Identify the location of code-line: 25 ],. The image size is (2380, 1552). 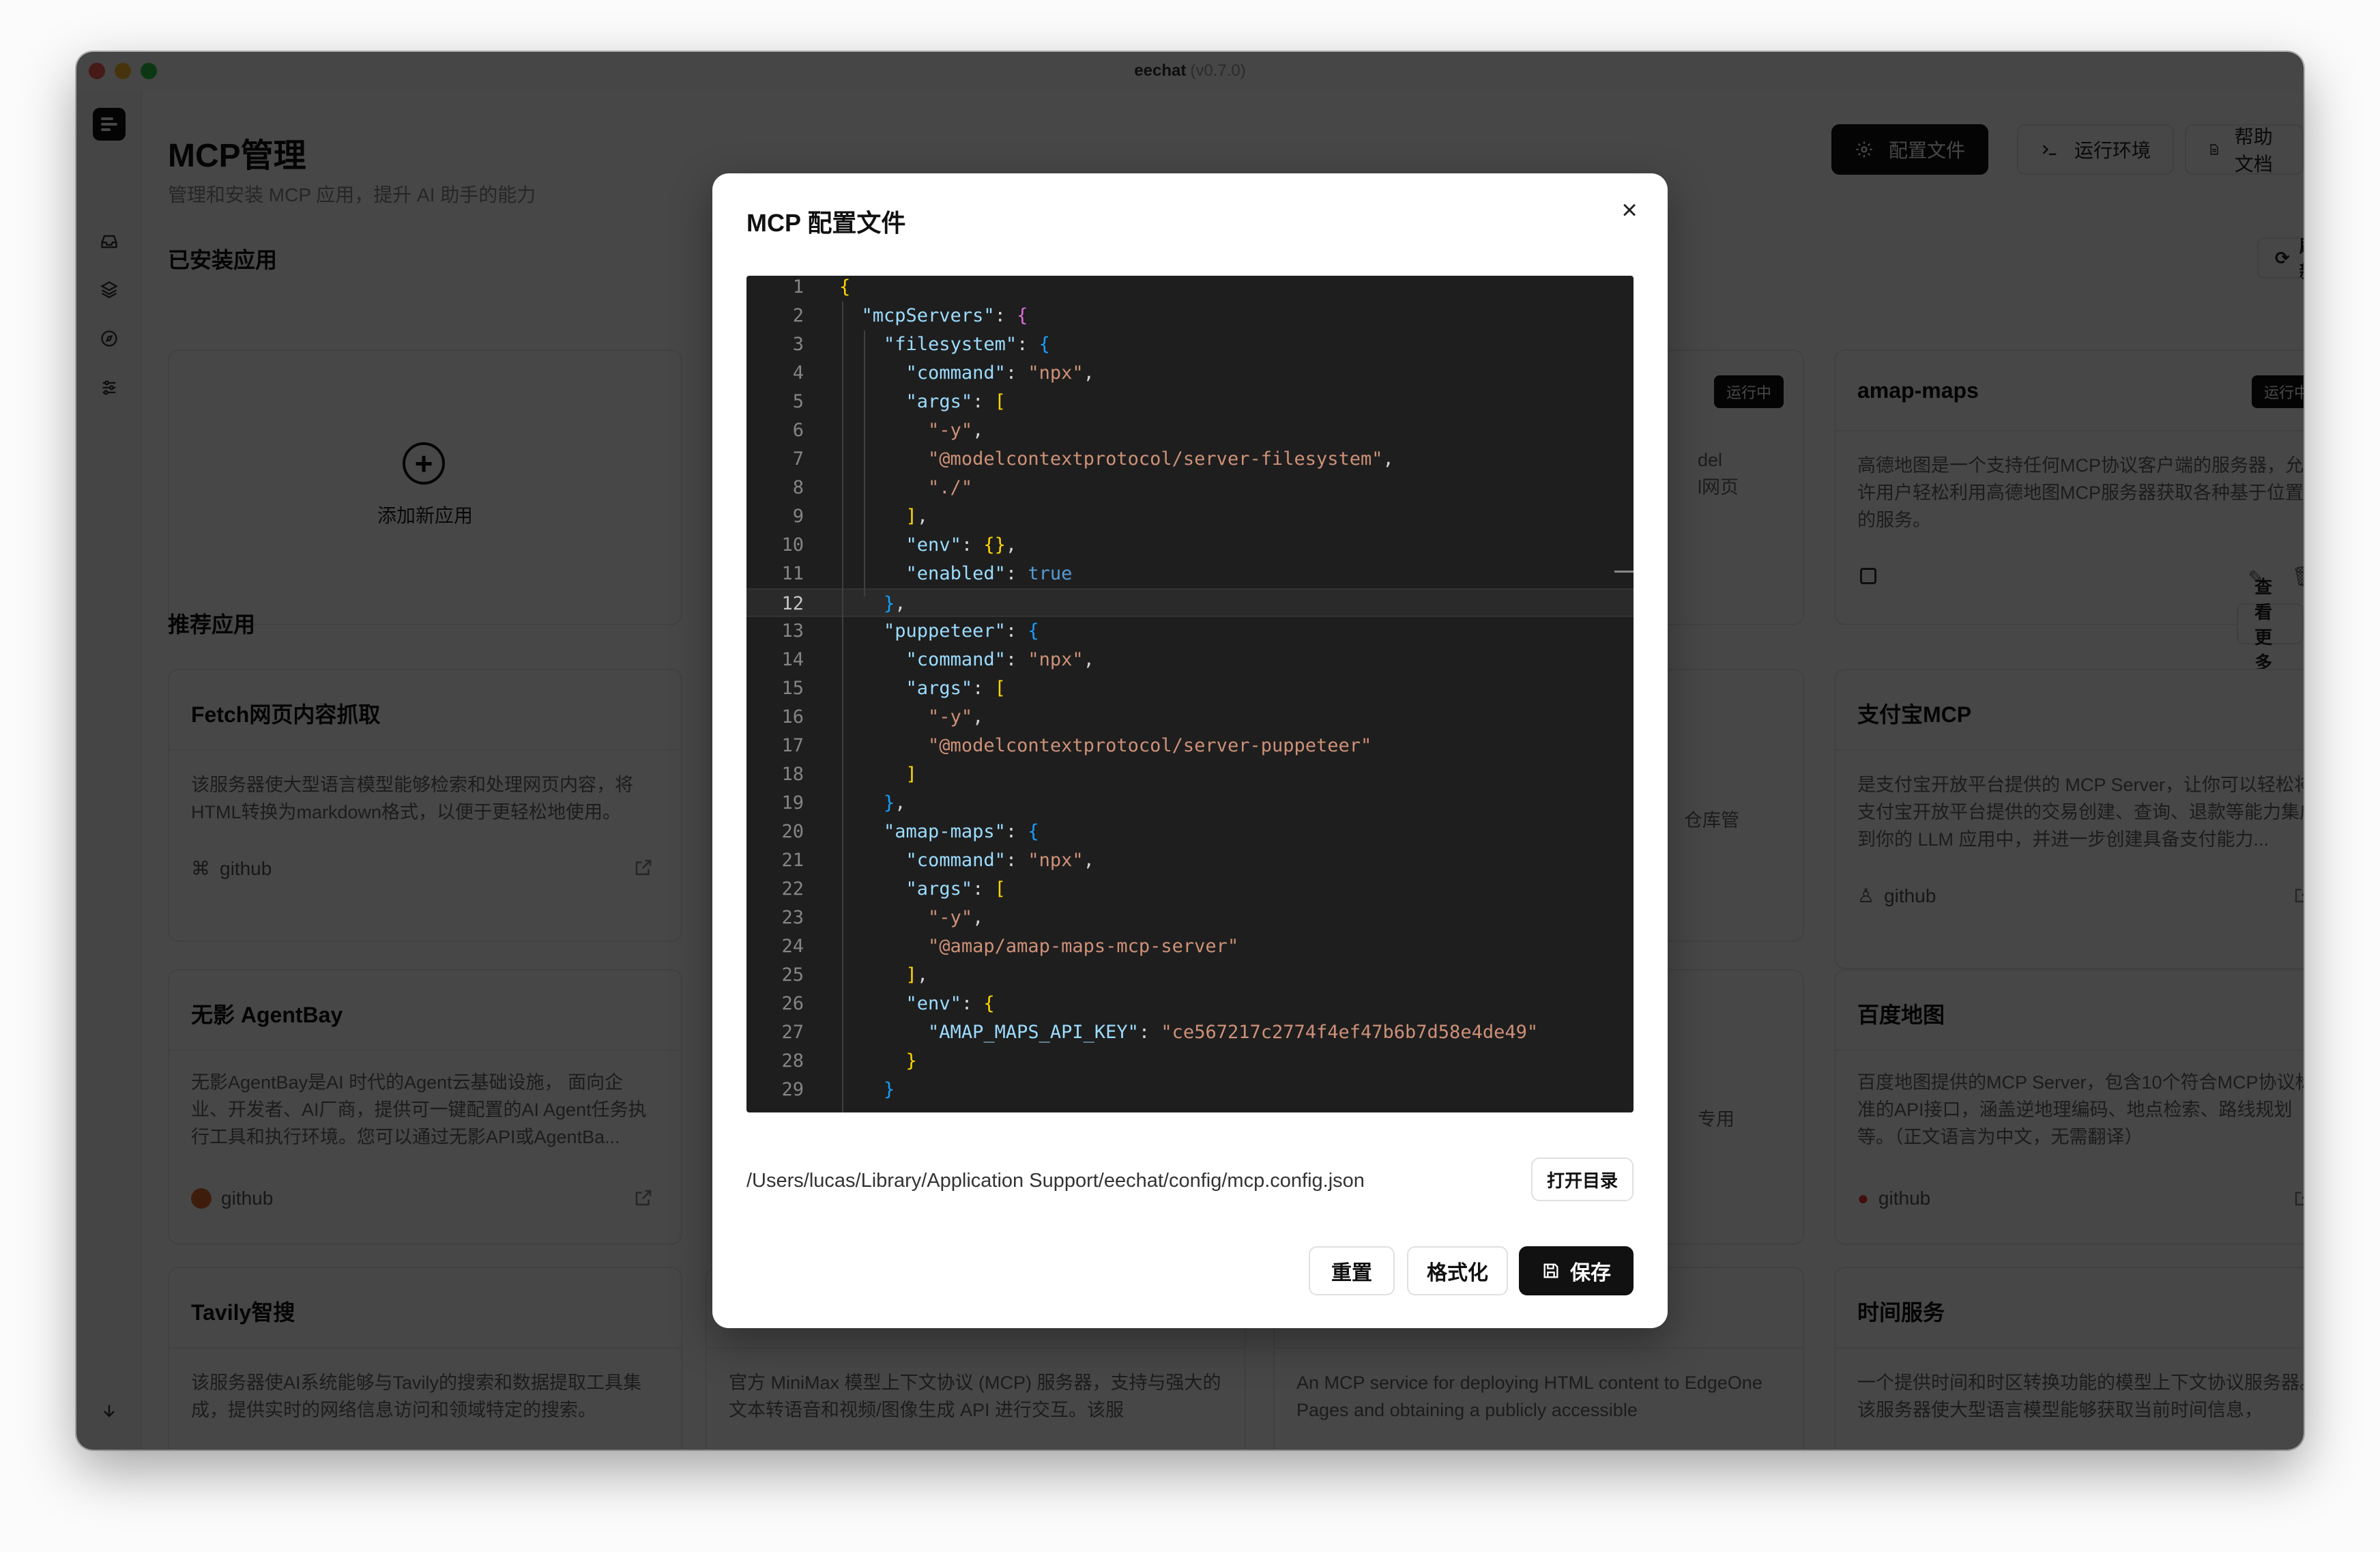
(855, 975).